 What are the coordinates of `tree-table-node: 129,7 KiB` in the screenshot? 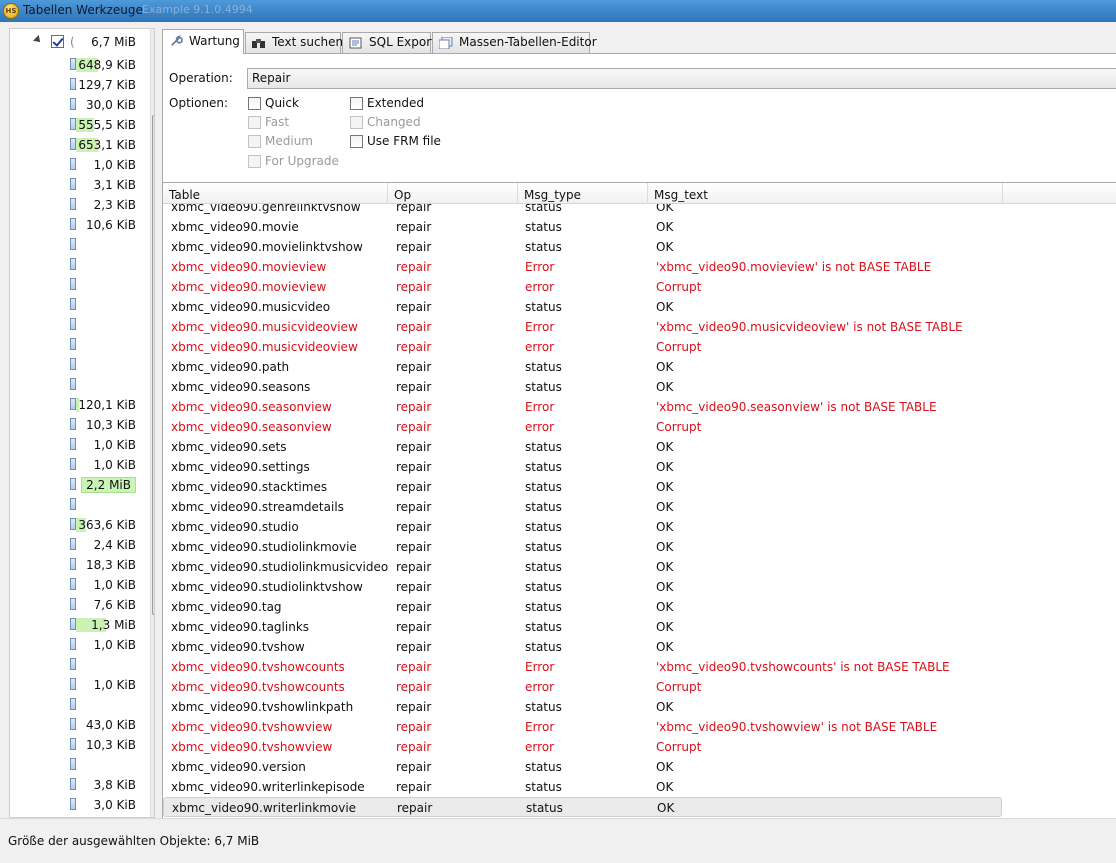 It's located at (80, 85).